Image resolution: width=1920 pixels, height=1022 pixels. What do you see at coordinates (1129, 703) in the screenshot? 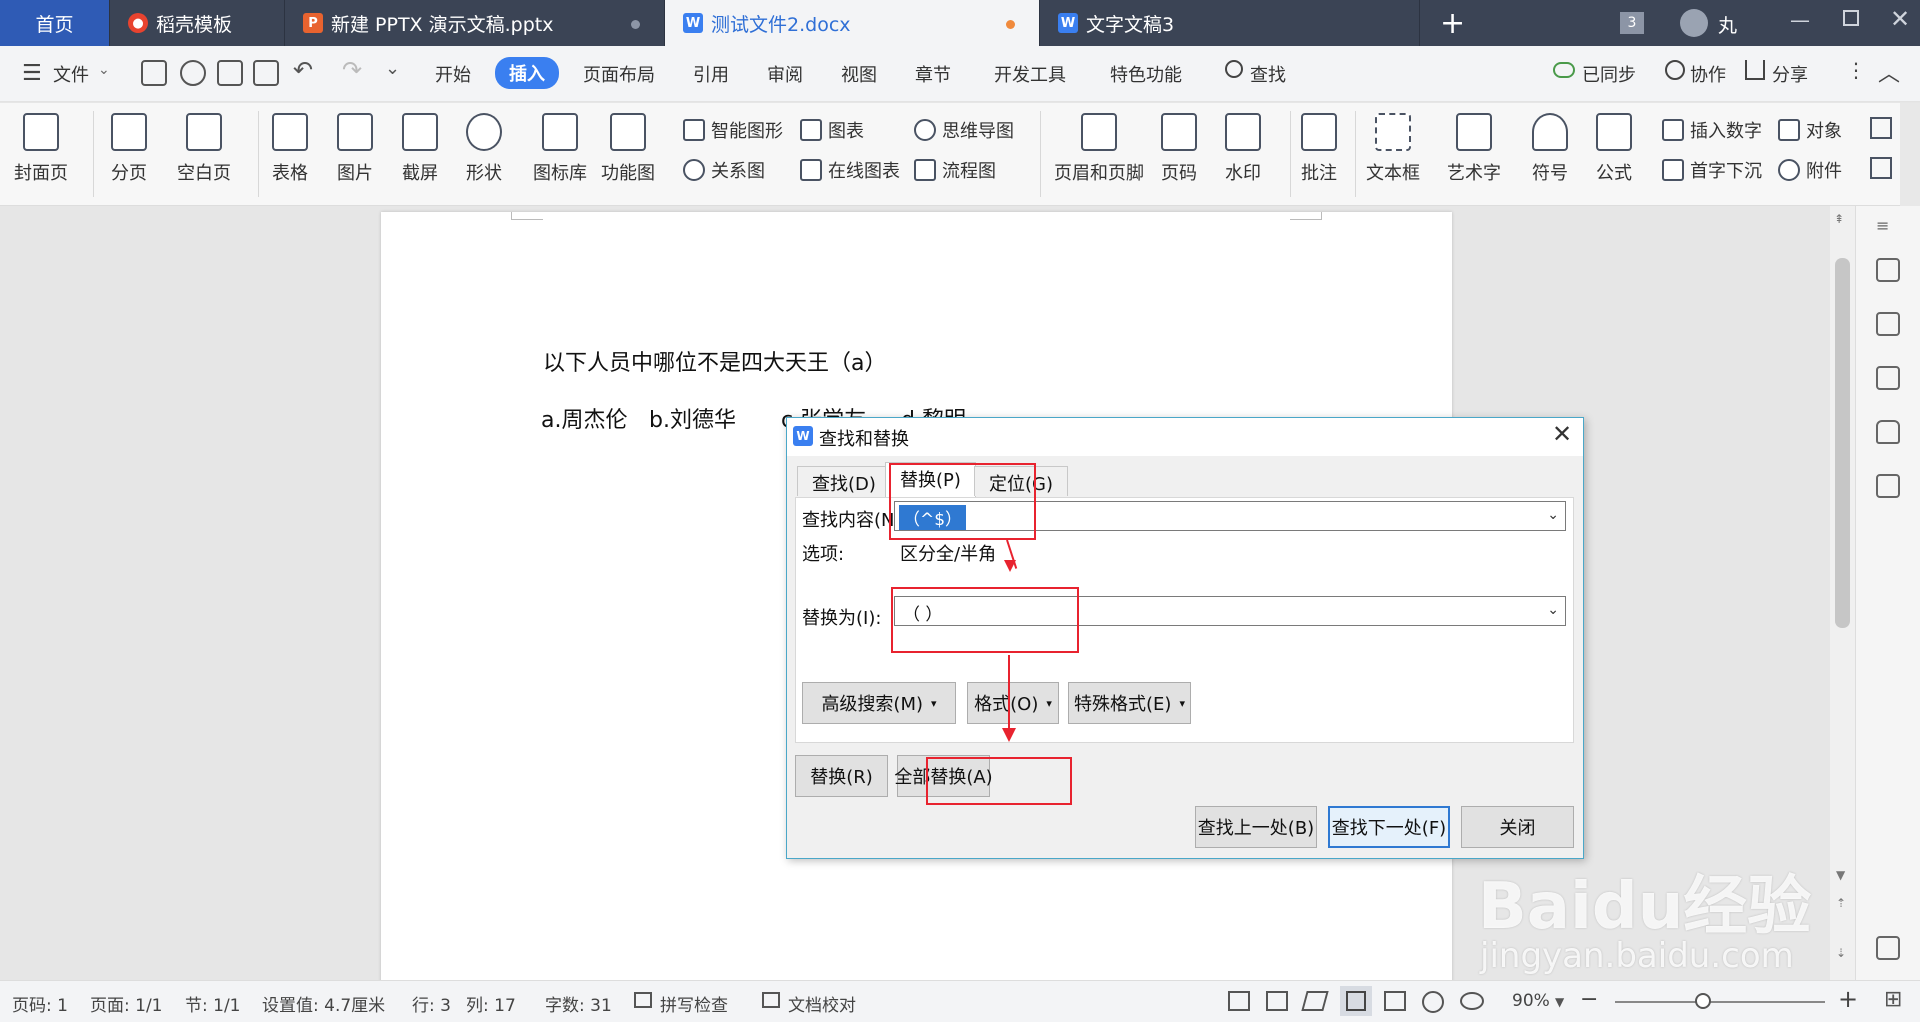
I see `special-format-button: 特殊格式(E) ▾` at bounding box center [1129, 703].